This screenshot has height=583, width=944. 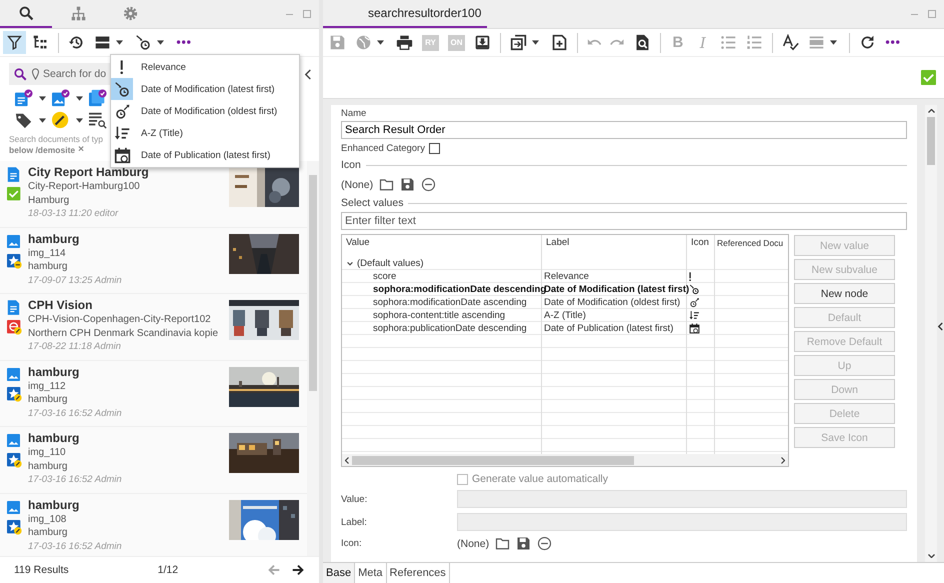 What do you see at coordinates (168, 570) in the screenshot?
I see `page-indicator: 1/12` at bounding box center [168, 570].